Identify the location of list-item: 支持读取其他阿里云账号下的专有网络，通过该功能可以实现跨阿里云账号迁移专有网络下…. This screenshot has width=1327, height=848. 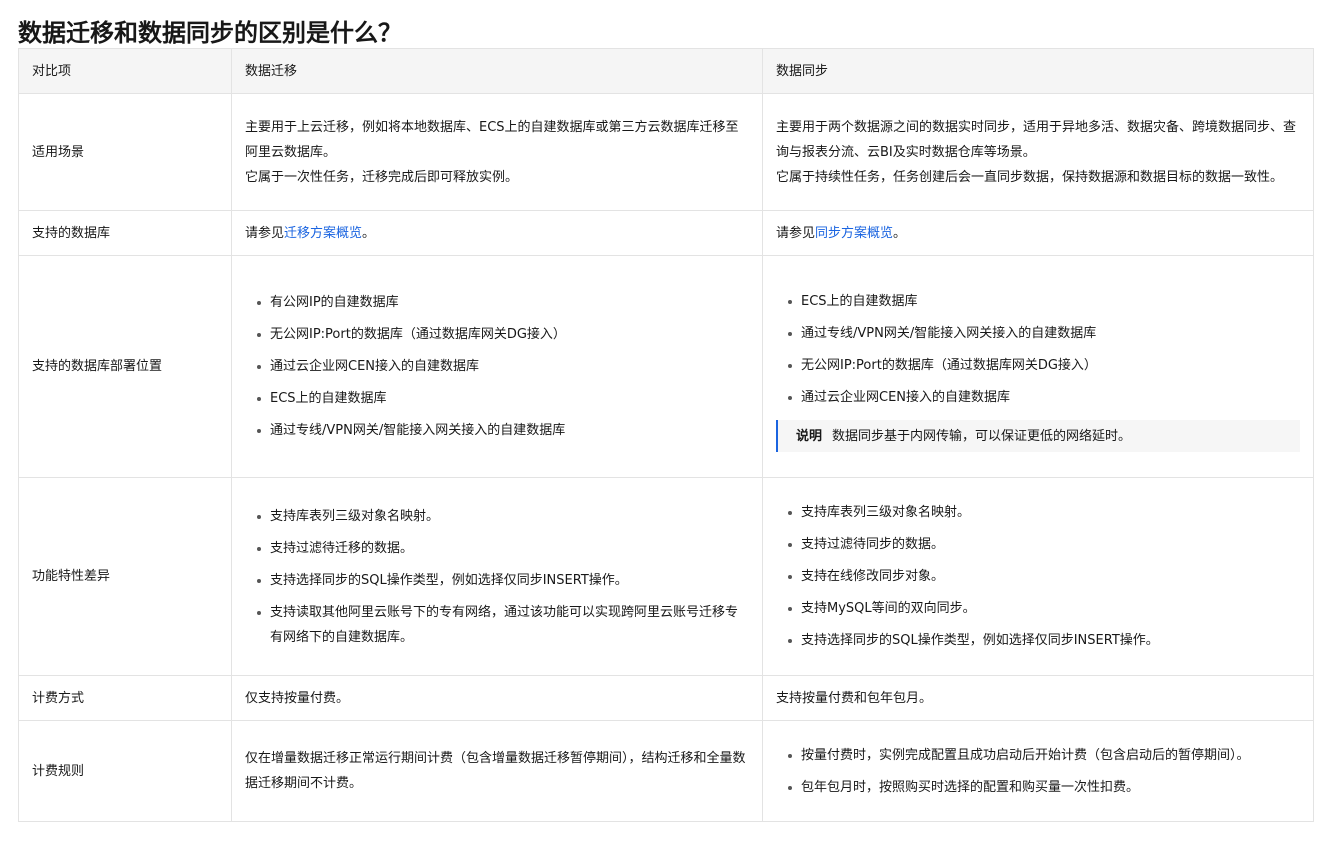
(503, 625).